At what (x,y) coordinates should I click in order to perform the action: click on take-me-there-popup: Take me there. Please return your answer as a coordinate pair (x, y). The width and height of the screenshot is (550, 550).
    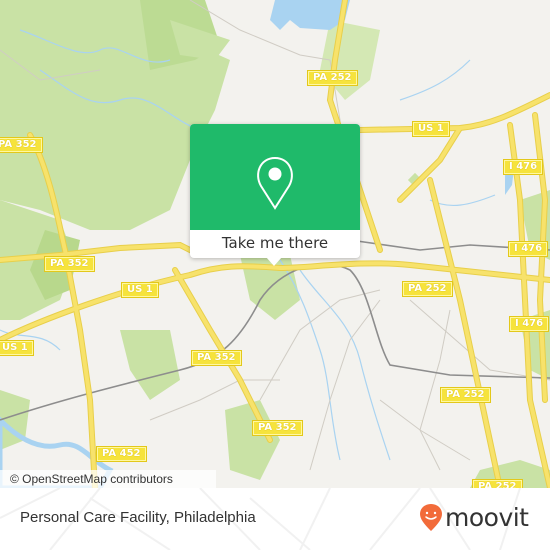
    Looking at the image, I should click on (275, 195).